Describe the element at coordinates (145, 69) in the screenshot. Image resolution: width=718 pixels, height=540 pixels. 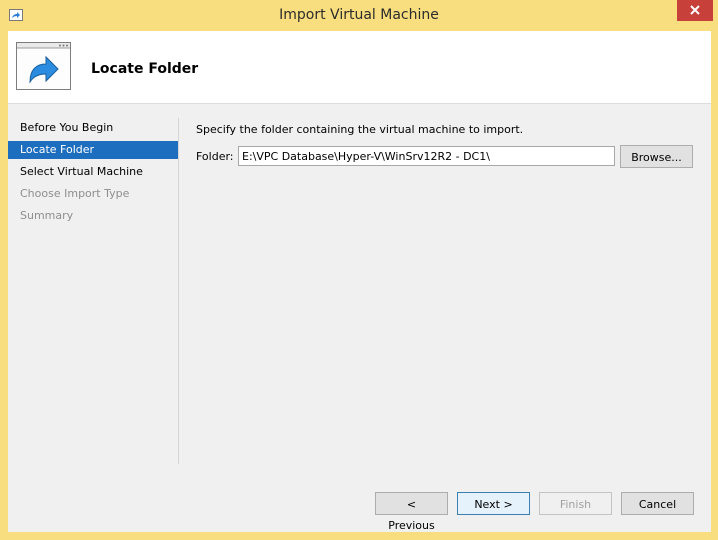
I see `page-title: Locate Folder` at that location.